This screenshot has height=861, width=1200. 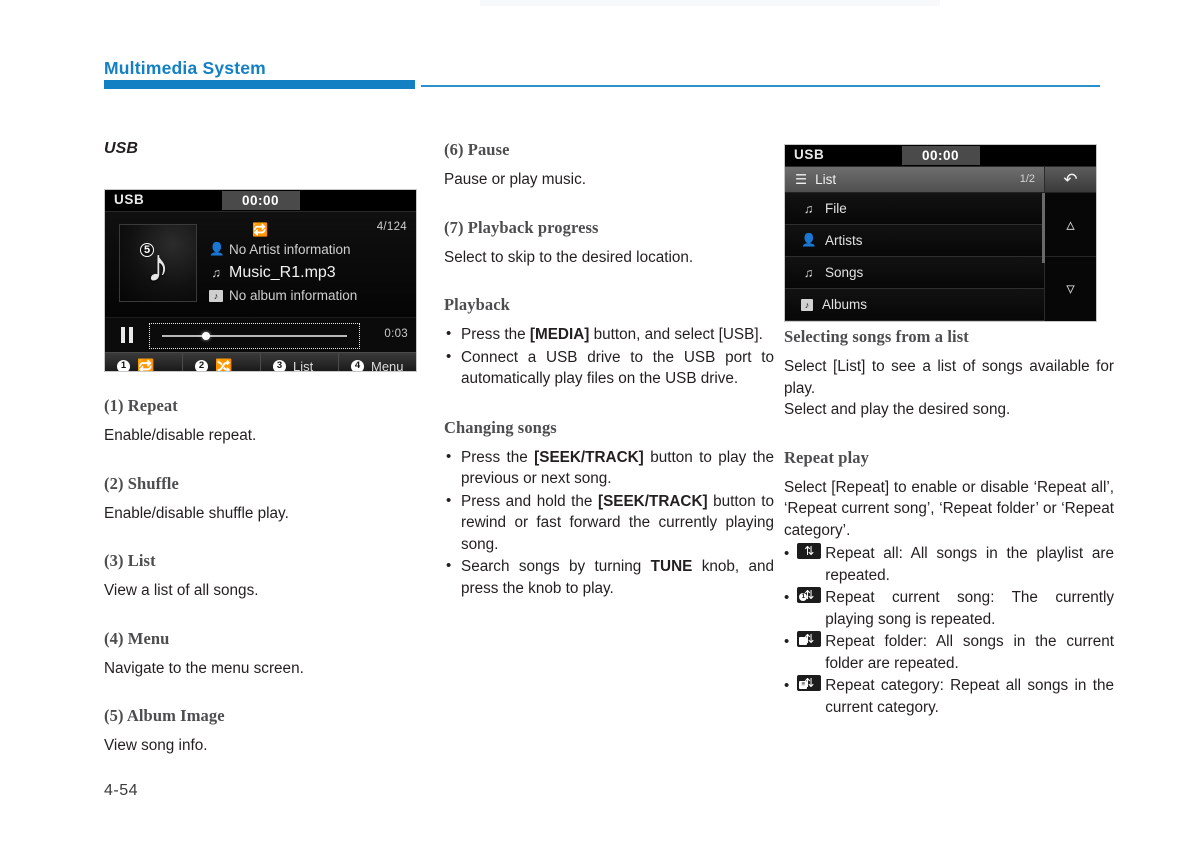 What do you see at coordinates (180, 435) in the screenshot?
I see `item-1-text: Enable/disable repeat.` at bounding box center [180, 435].